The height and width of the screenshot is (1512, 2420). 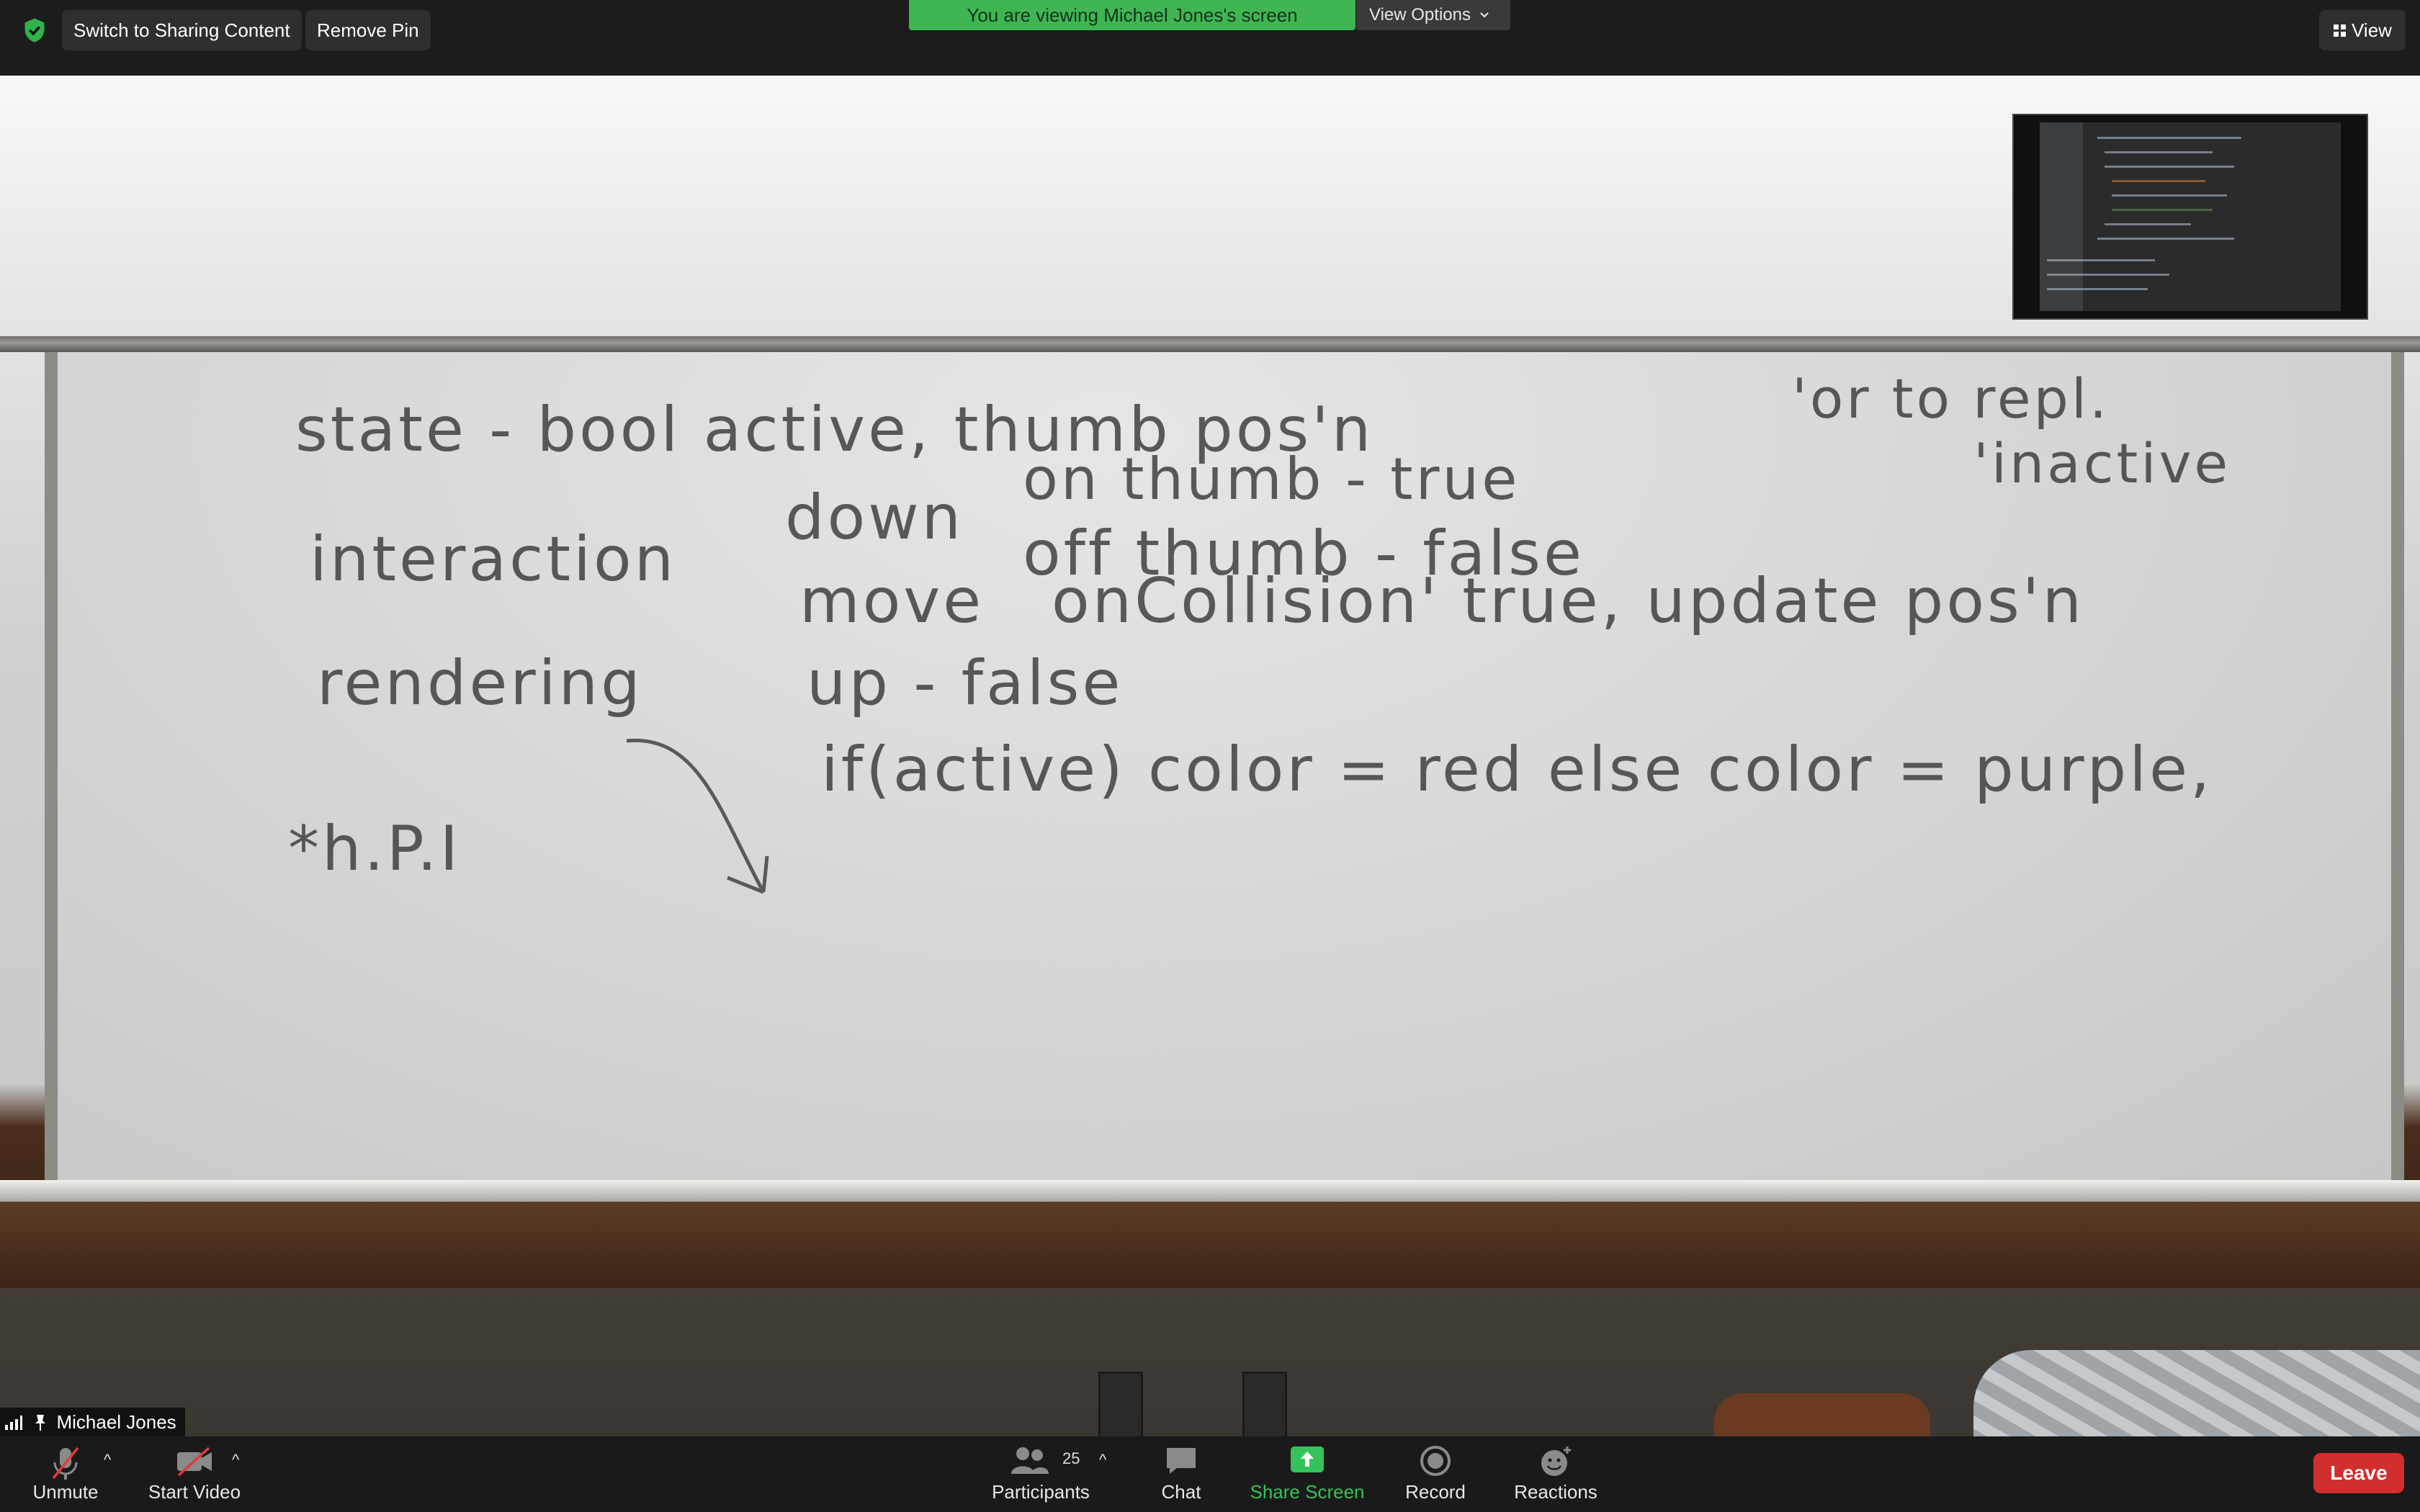 I want to click on wood-ledge, so click(x=1210, y=1245).